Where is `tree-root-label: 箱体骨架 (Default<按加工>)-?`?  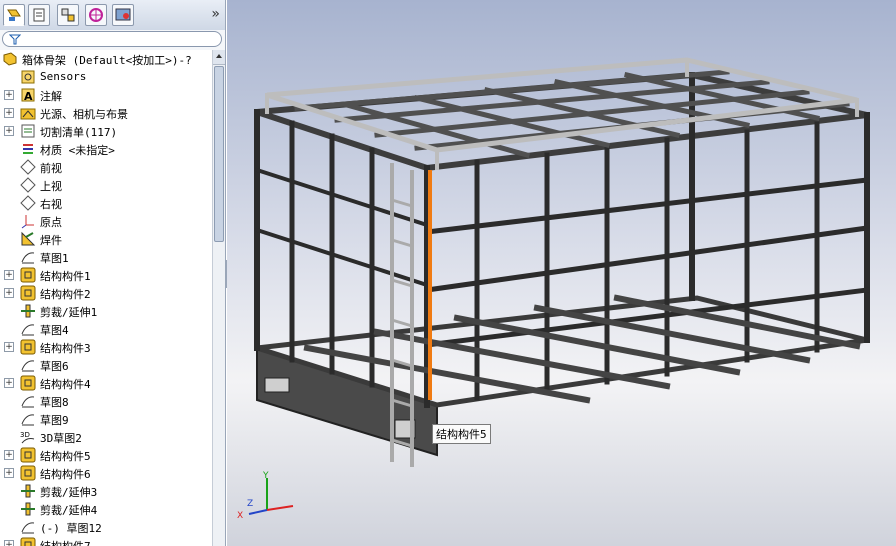
tree-root-label: 箱体骨架 (Default<按加工>)-? is located at coordinates (107, 60).